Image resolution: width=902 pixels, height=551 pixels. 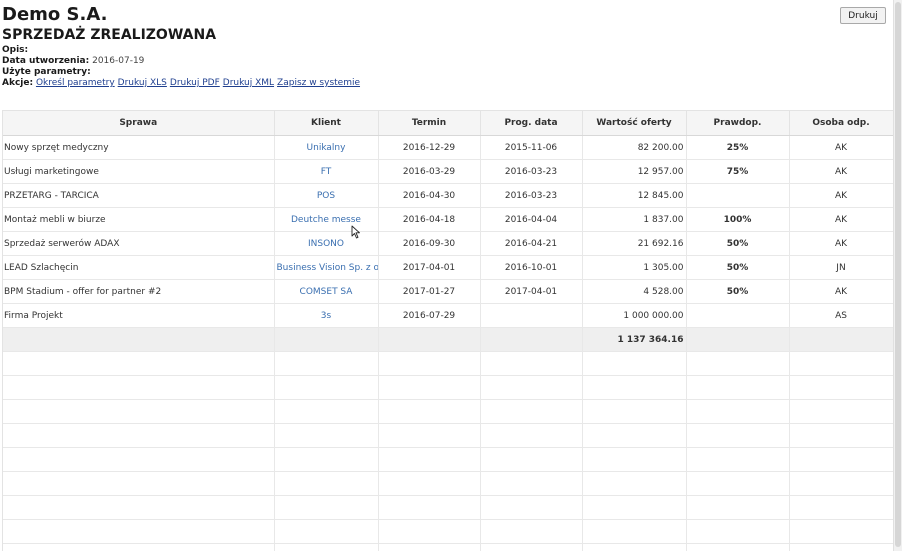 What do you see at coordinates (531, 291) in the screenshot?
I see `cell-prog-data: 2017-04-01` at bounding box center [531, 291].